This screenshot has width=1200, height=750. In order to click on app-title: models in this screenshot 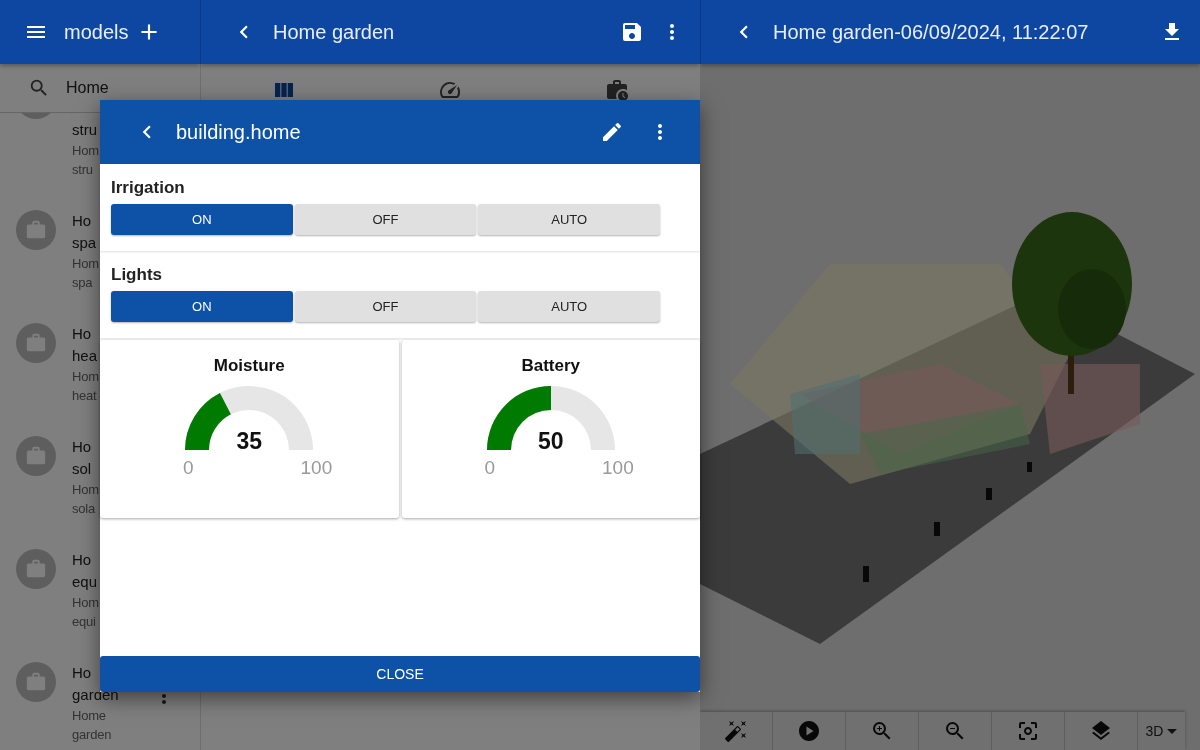, I will do `click(96, 32)`.